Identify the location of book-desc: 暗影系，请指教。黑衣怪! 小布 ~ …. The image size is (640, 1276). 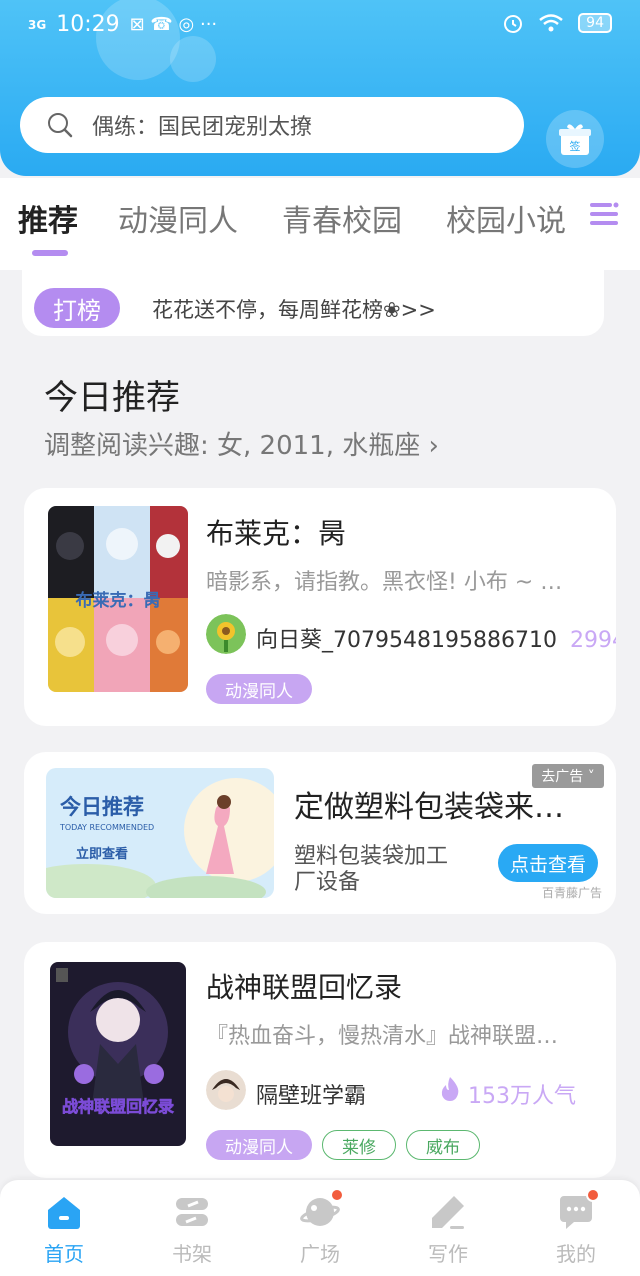
(384, 582).